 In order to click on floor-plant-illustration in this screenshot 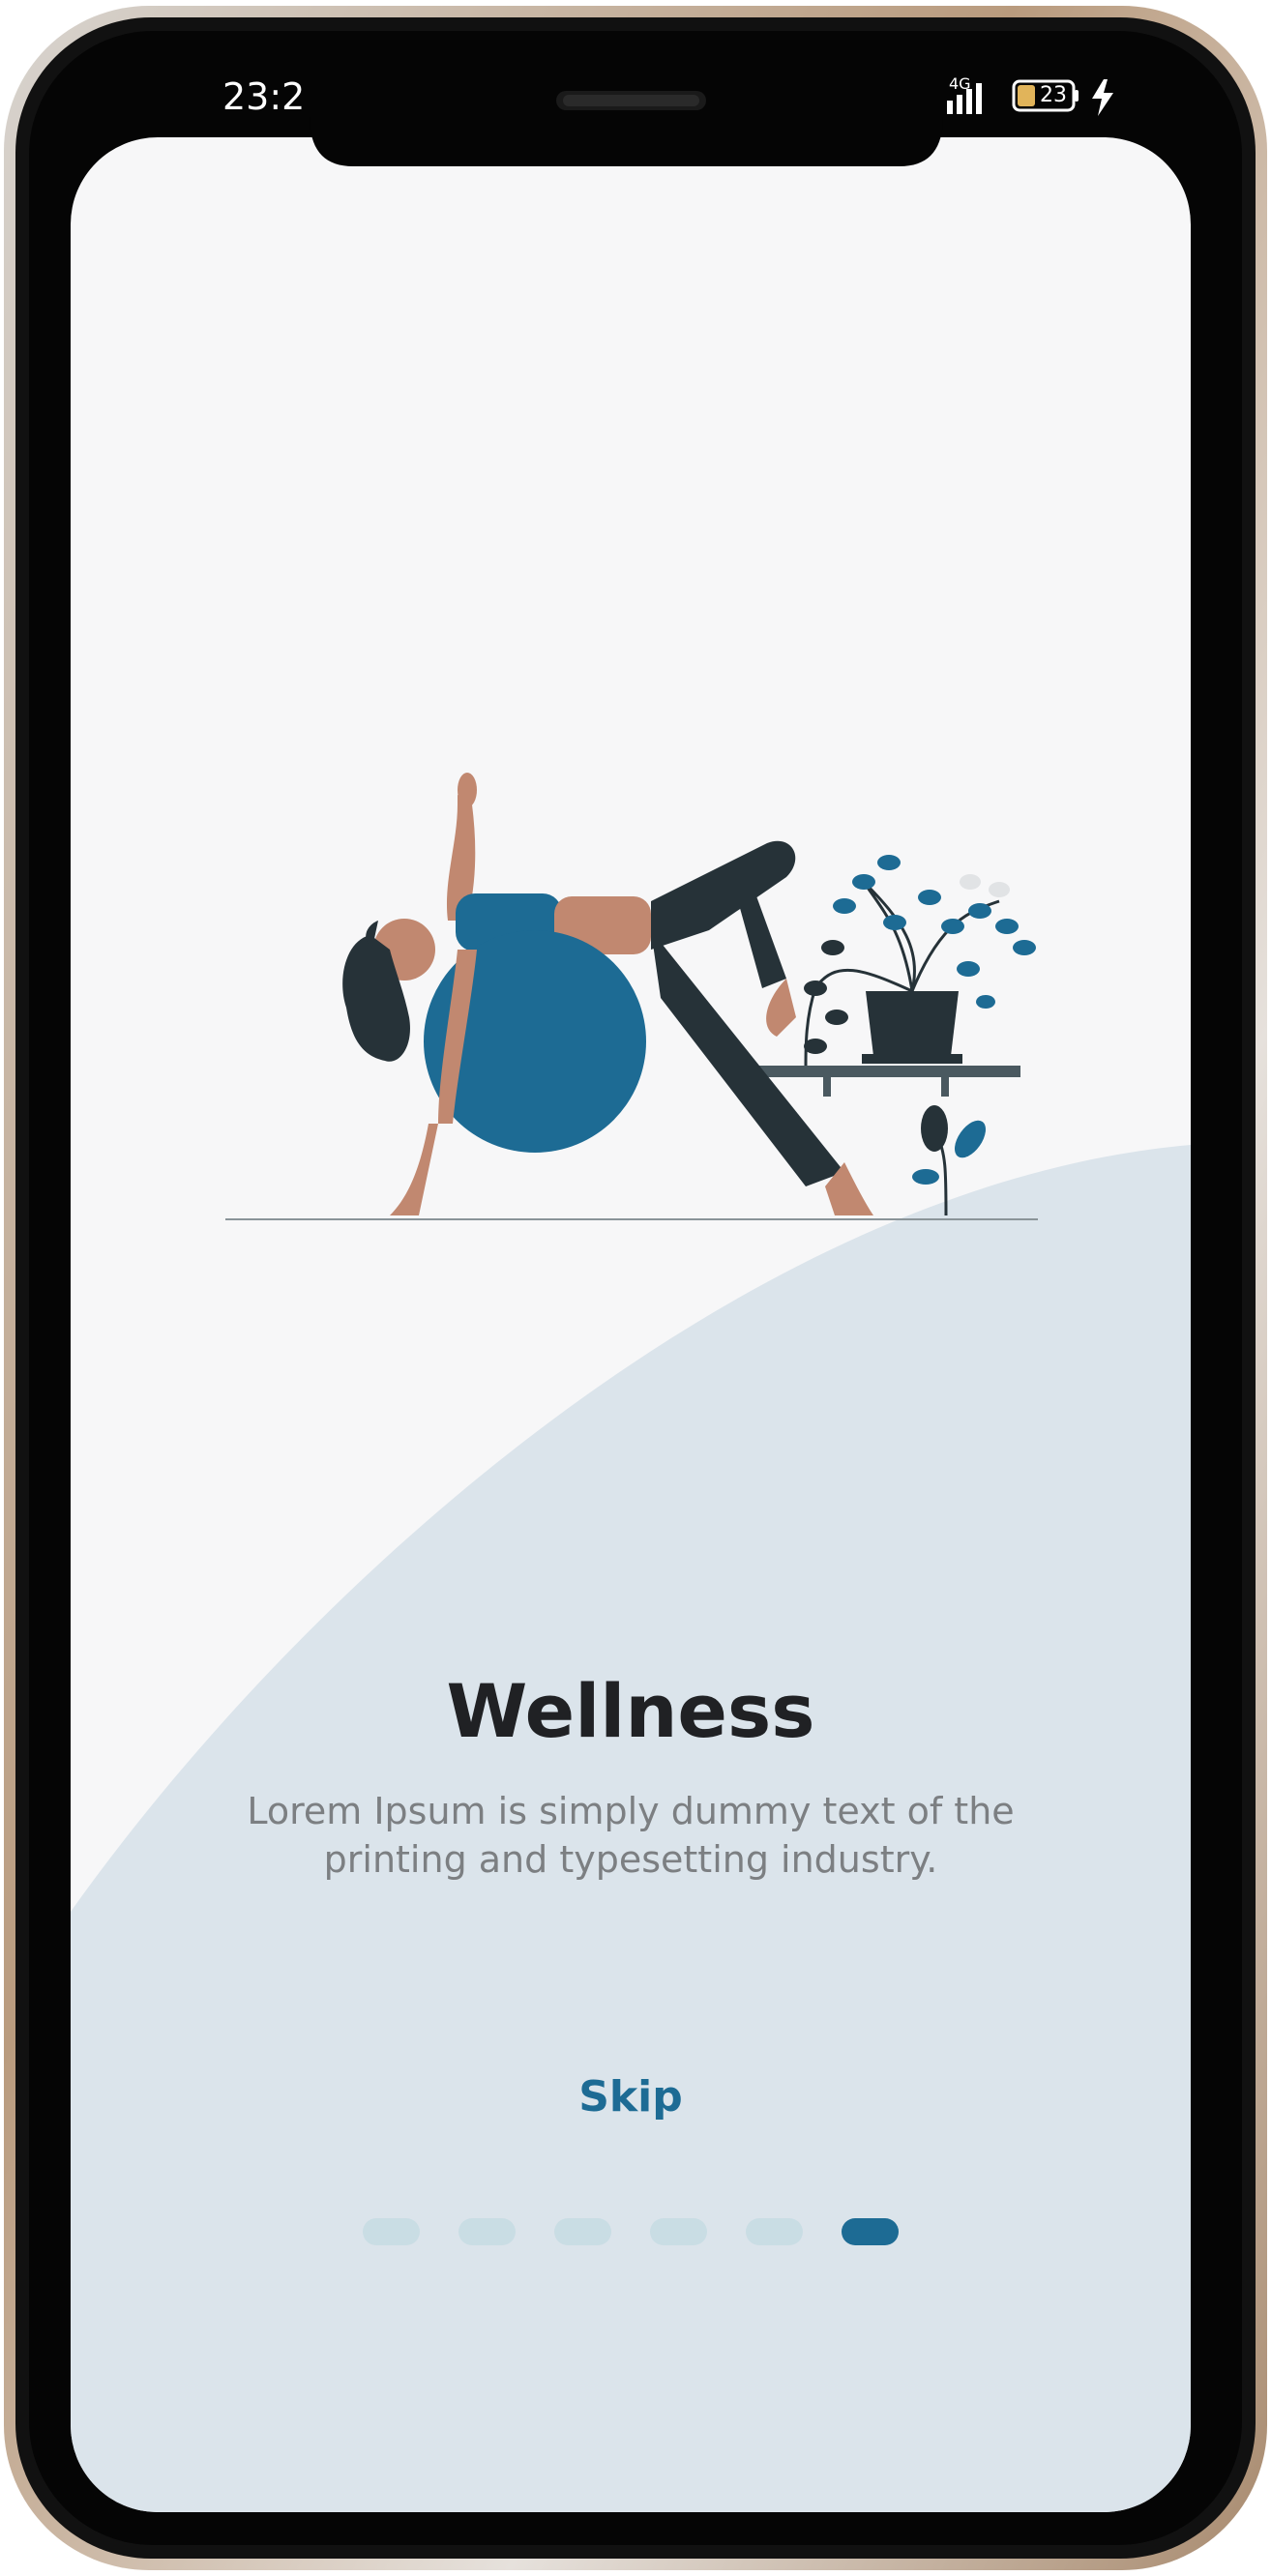, I will do `click(949, 1160)`.